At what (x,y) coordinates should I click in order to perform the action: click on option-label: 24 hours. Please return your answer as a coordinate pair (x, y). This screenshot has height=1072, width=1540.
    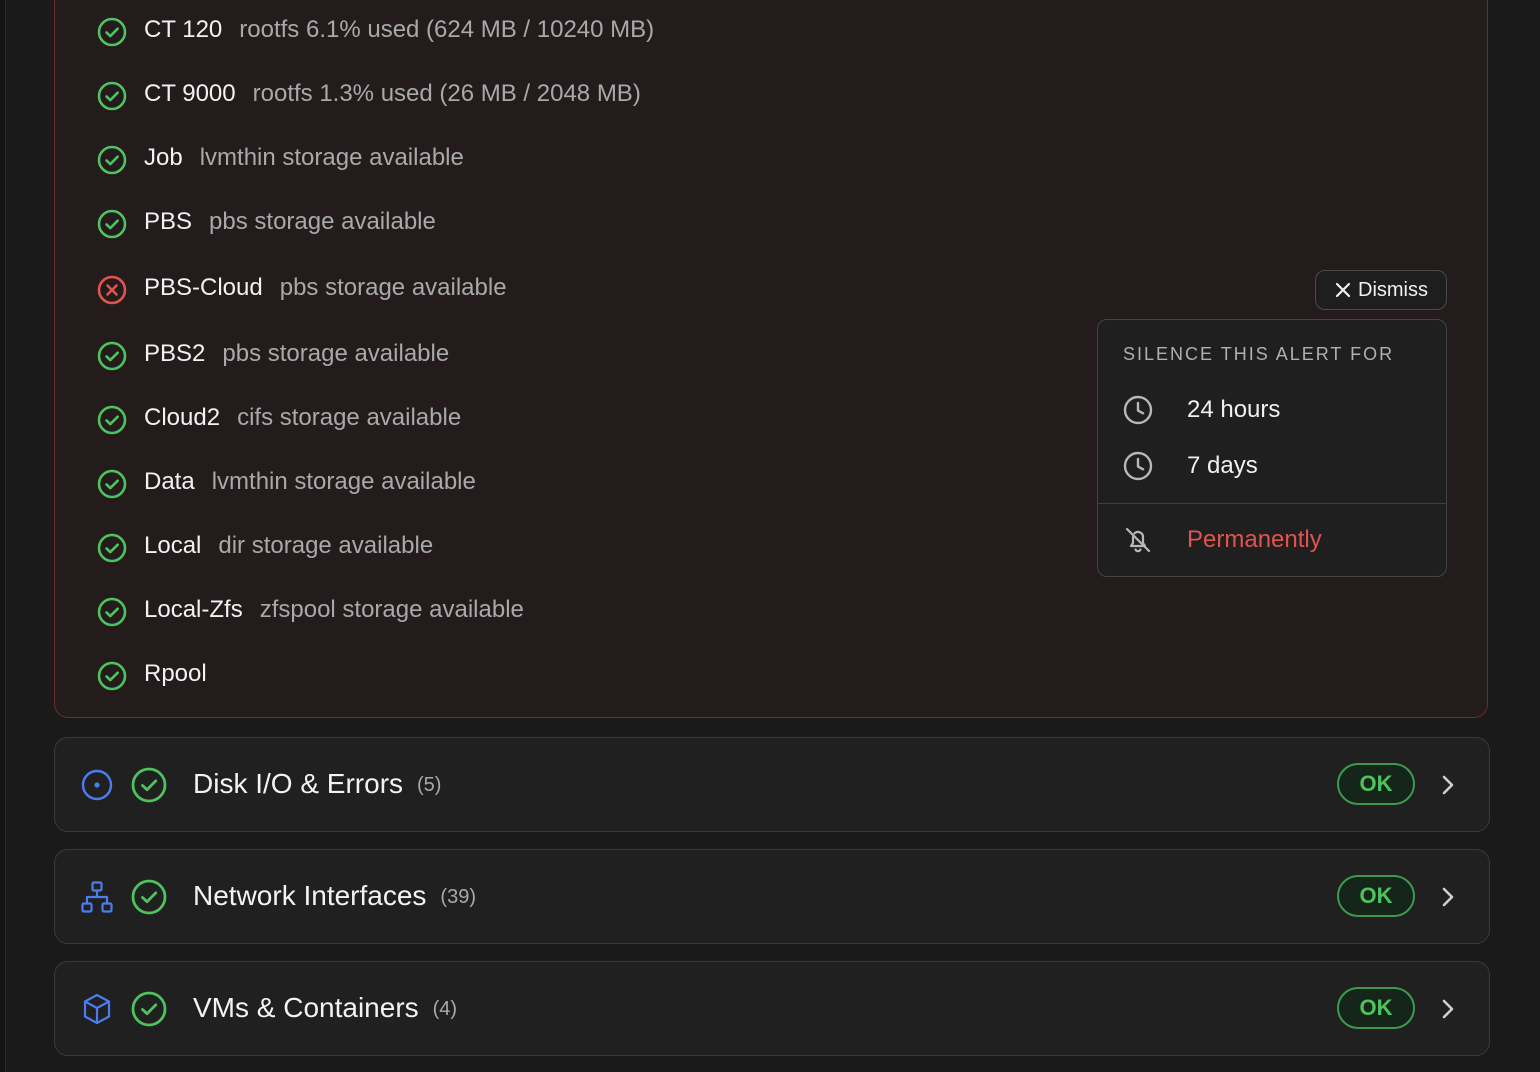
    Looking at the image, I should click on (1234, 409).